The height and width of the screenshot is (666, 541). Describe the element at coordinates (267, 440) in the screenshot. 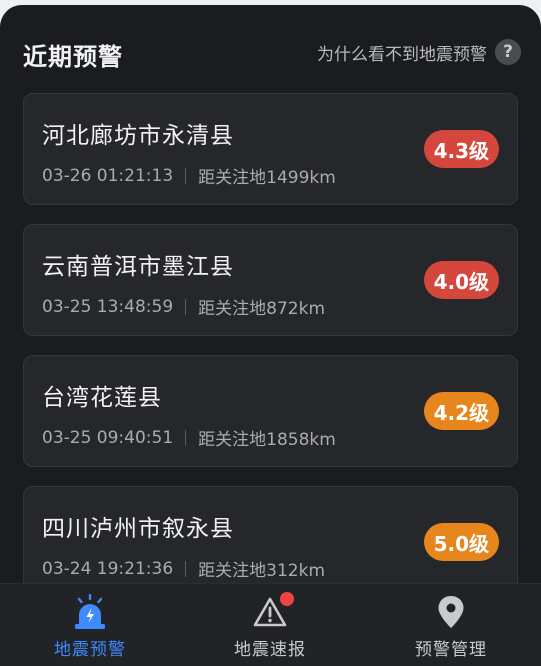

I see `warning-distance: 距关注地1858km` at that location.